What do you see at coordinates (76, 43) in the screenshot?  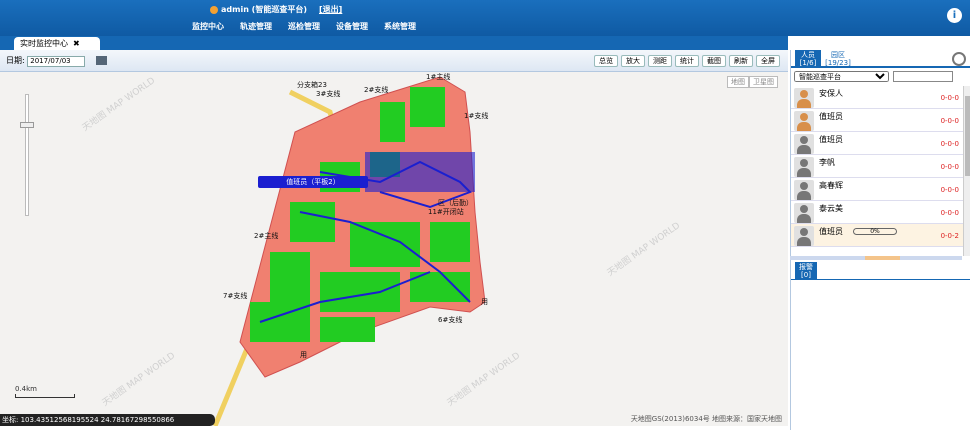 I see `close-icon: ✖` at bounding box center [76, 43].